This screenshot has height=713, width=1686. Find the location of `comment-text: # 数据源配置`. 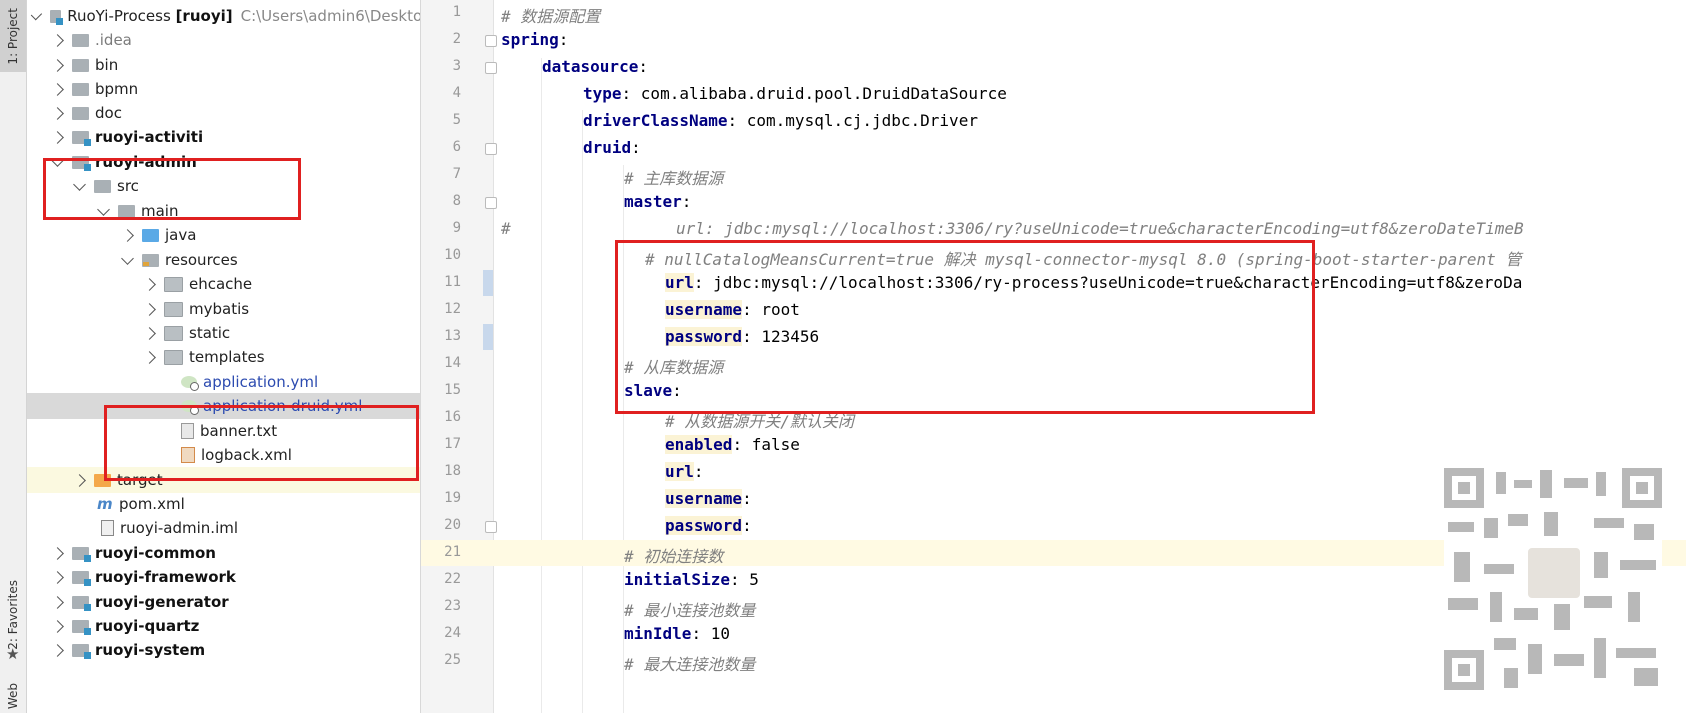

comment-text: # 数据源配置 is located at coordinates (551, 16).